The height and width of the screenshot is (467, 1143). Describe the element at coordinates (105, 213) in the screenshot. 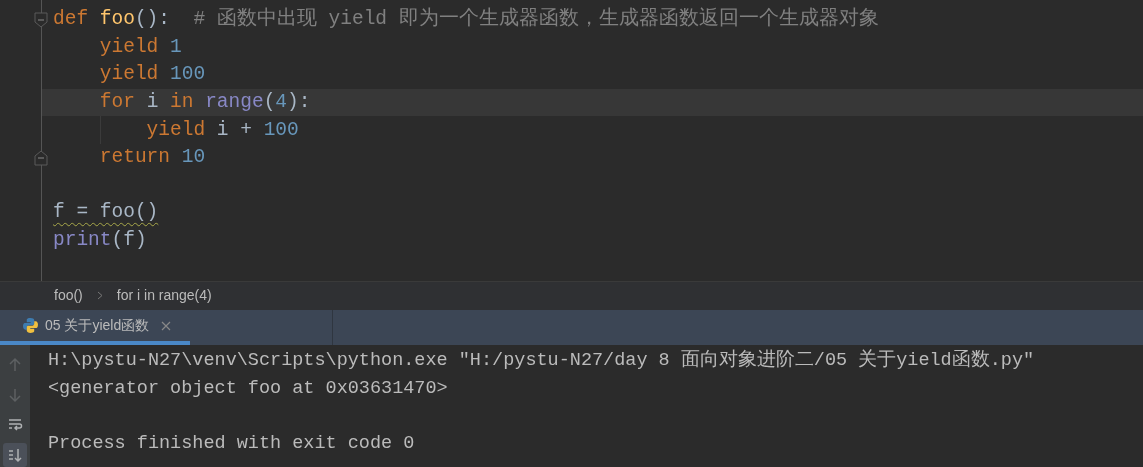

I see `code-line: f = foo()` at that location.